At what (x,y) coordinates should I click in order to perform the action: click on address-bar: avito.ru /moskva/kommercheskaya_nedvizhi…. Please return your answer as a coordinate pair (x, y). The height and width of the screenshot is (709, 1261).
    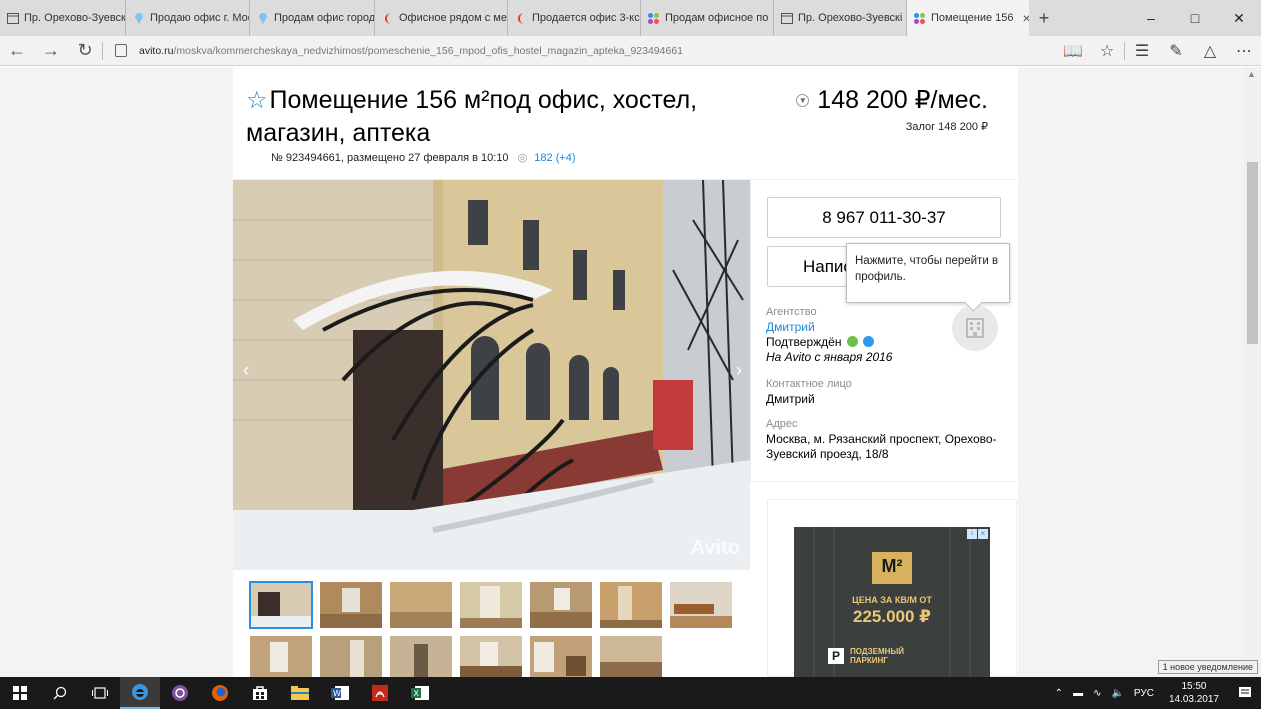
    Looking at the image, I should click on (579, 51).